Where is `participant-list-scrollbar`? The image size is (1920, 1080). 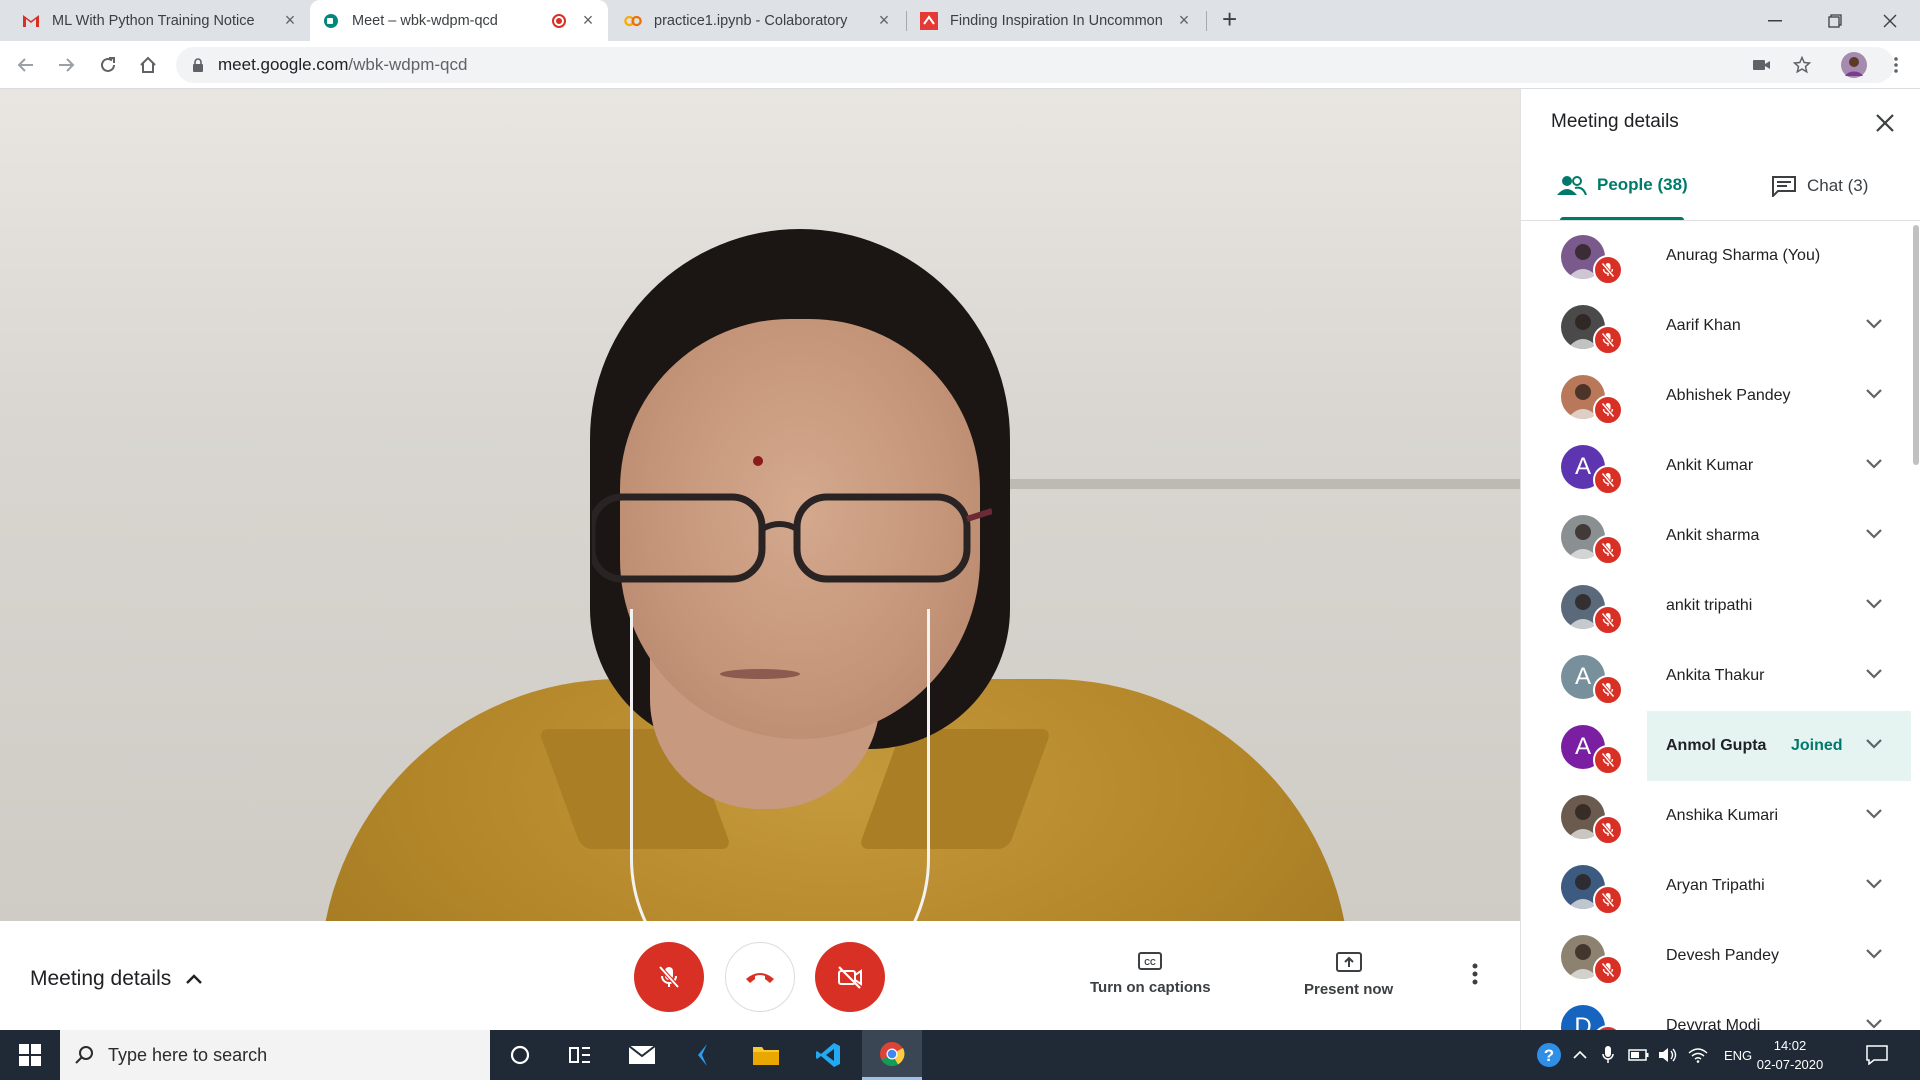 participant-list-scrollbar is located at coordinates (1915, 625).